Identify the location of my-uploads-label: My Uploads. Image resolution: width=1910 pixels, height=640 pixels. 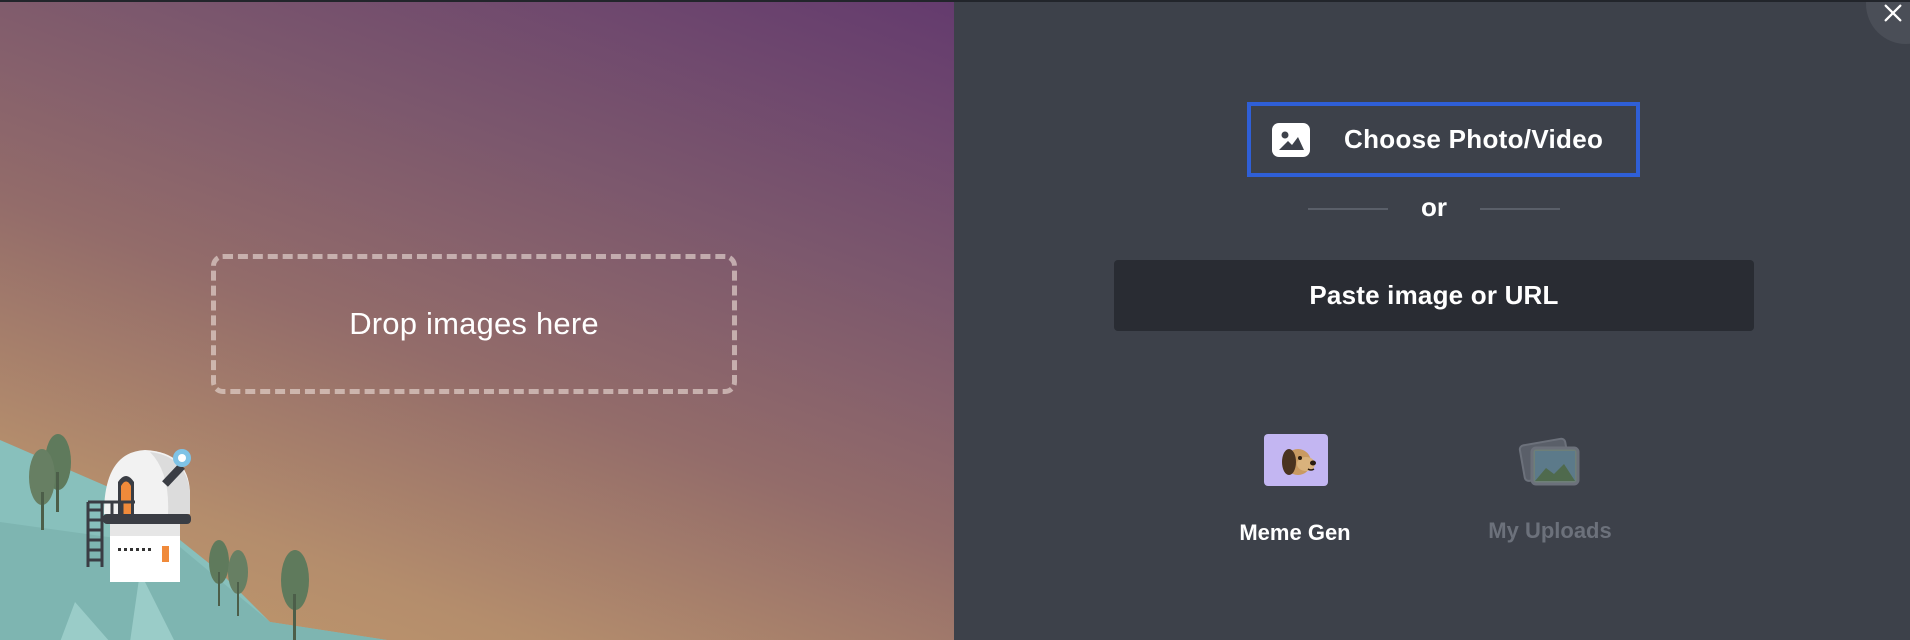
(1550, 530).